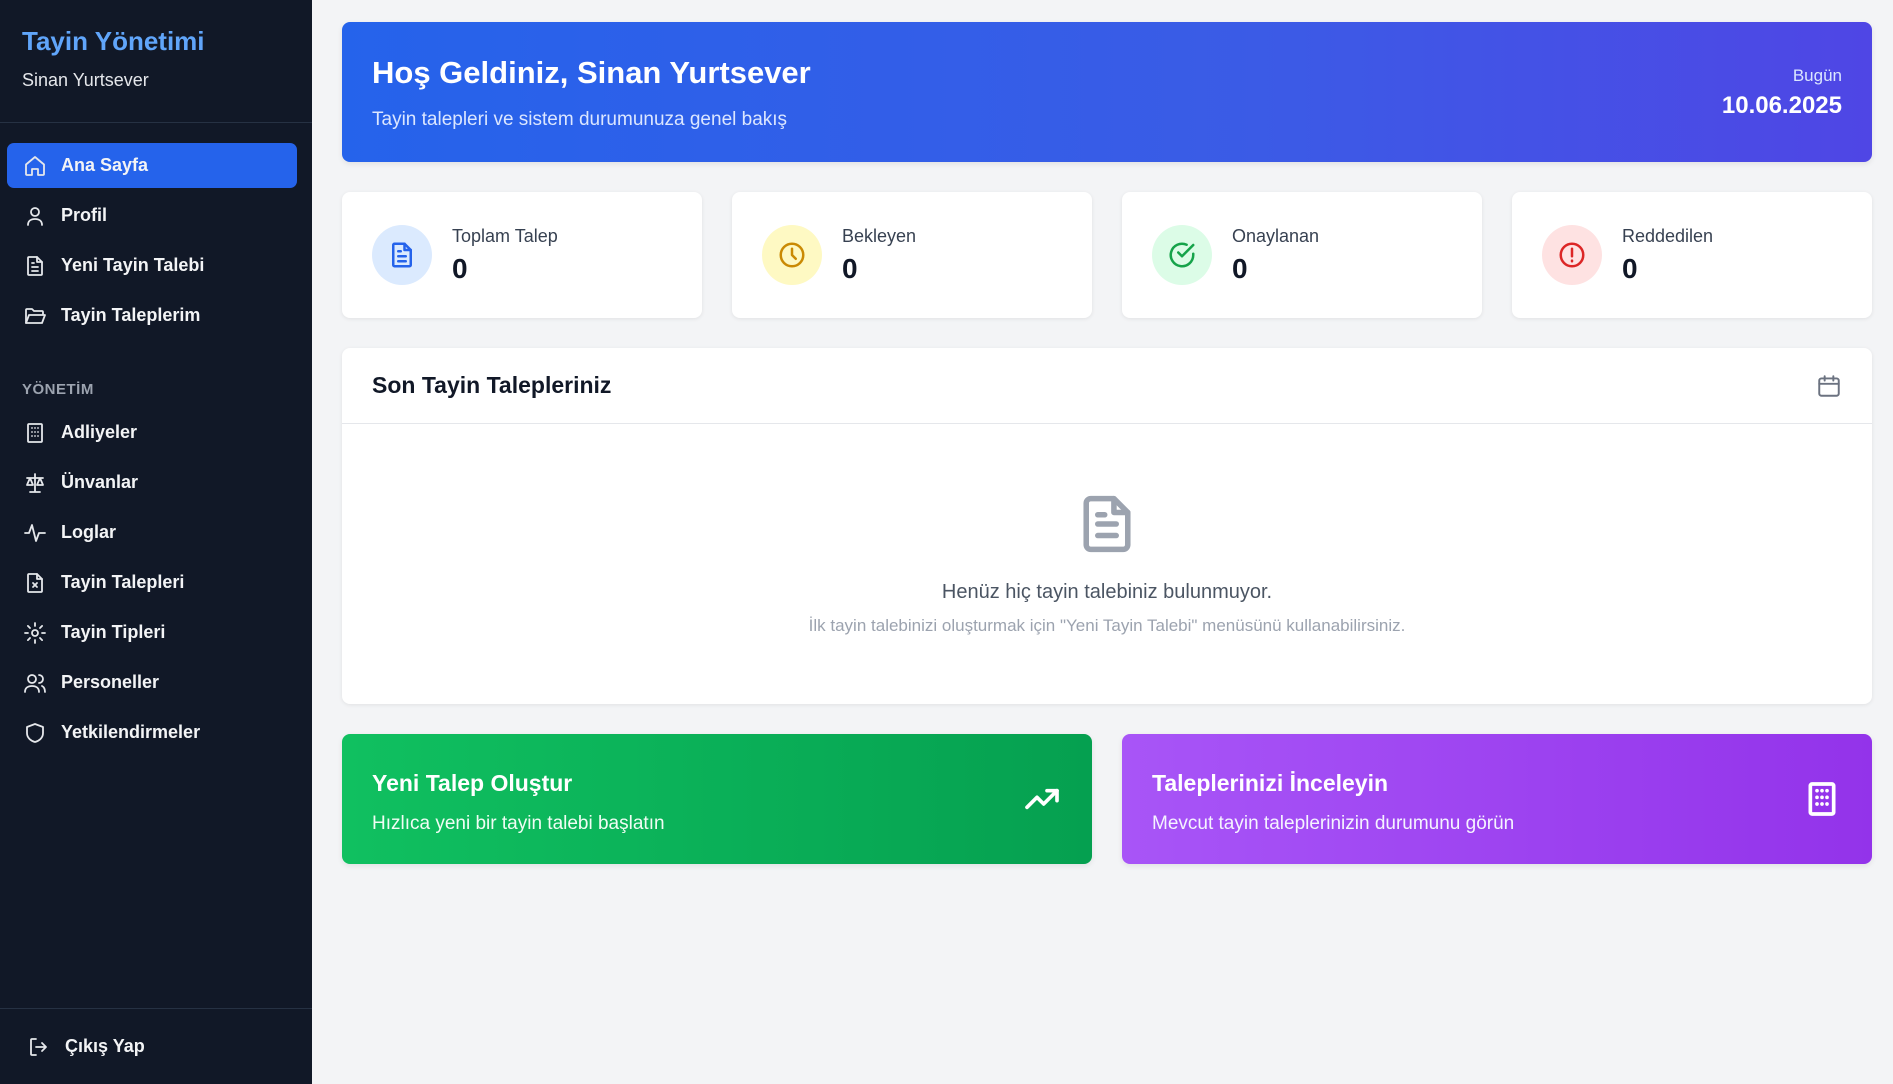 The width and height of the screenshot is (1893, 1084). I want to click on check-circle-icon, so click(1182, 255).